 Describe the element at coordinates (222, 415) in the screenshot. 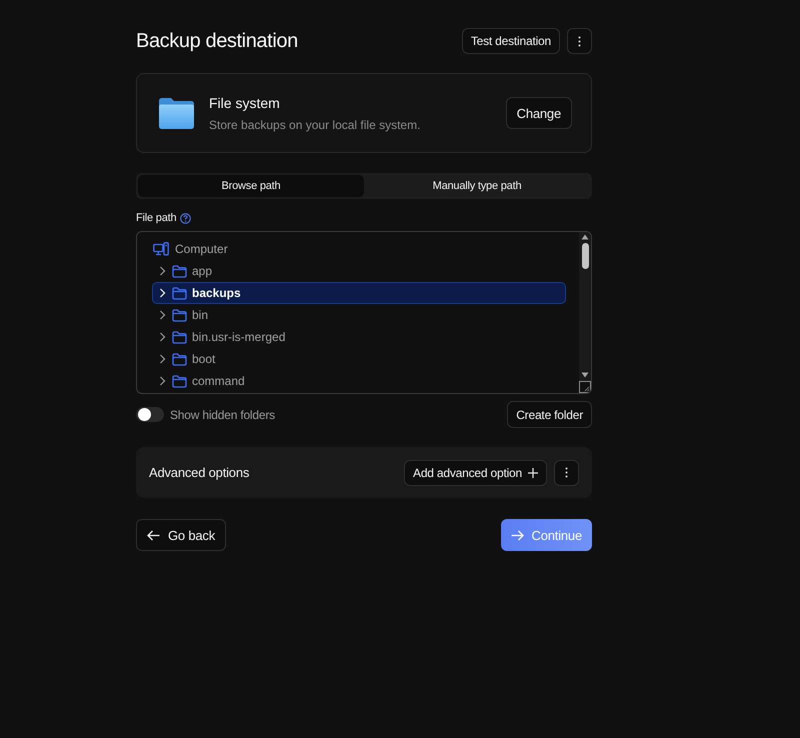

I see `toggle-label: Show hidden folders` at that location.